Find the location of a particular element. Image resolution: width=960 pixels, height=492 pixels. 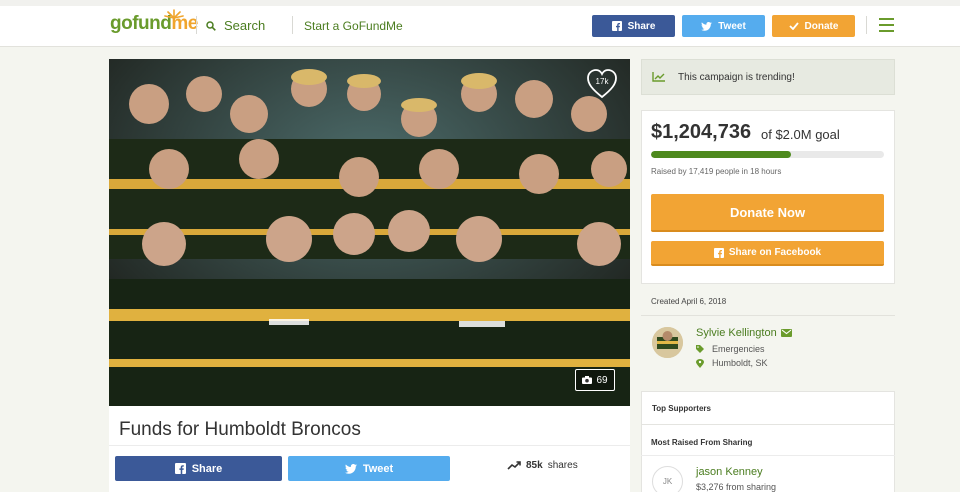

most-raised-title: Most Raised From Sharing is located at coordinates (702, 442).